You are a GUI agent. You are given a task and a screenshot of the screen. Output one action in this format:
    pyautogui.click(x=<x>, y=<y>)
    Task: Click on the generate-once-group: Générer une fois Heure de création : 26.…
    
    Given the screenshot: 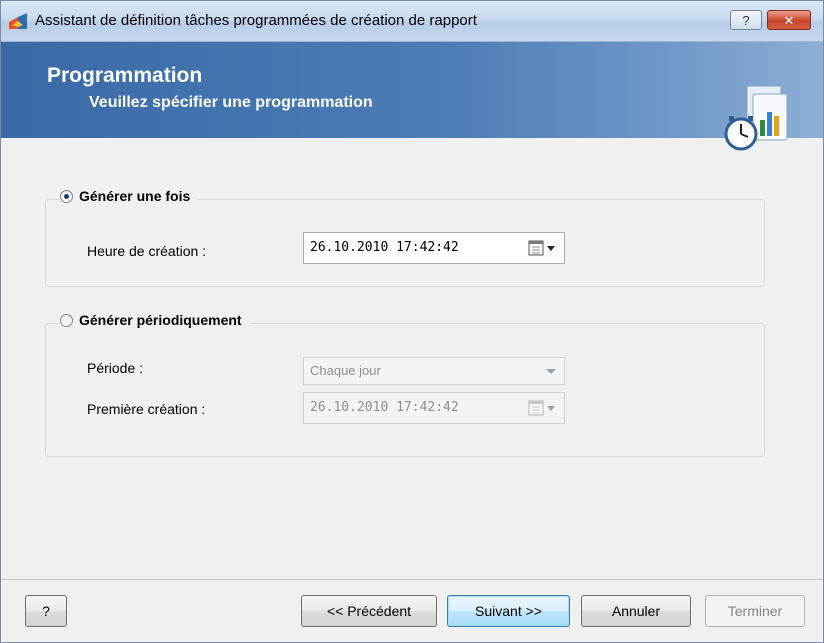 What is the action you would take?
    pyautogui.click(x=405, y=237)
    